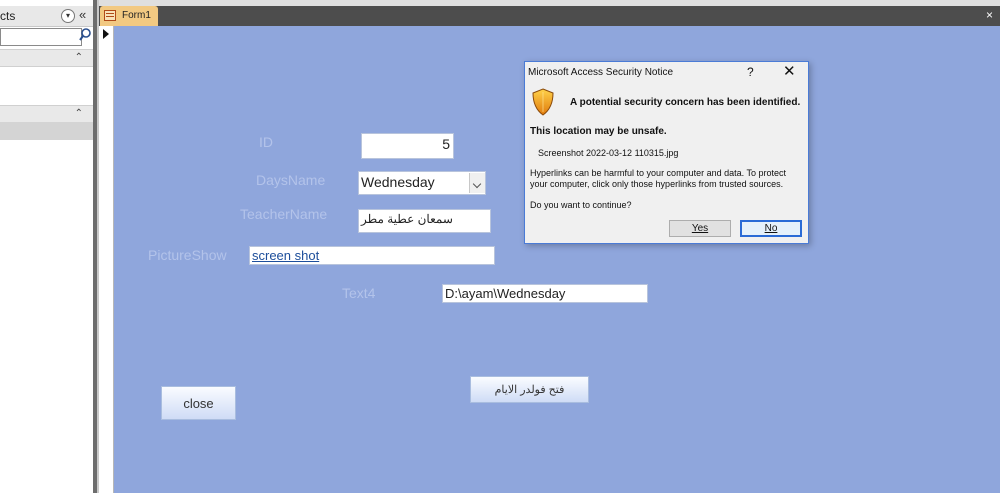  Describe the element at coordinates (989, 15) in the screenshot. I see `close-document-icon: ×` at that location.